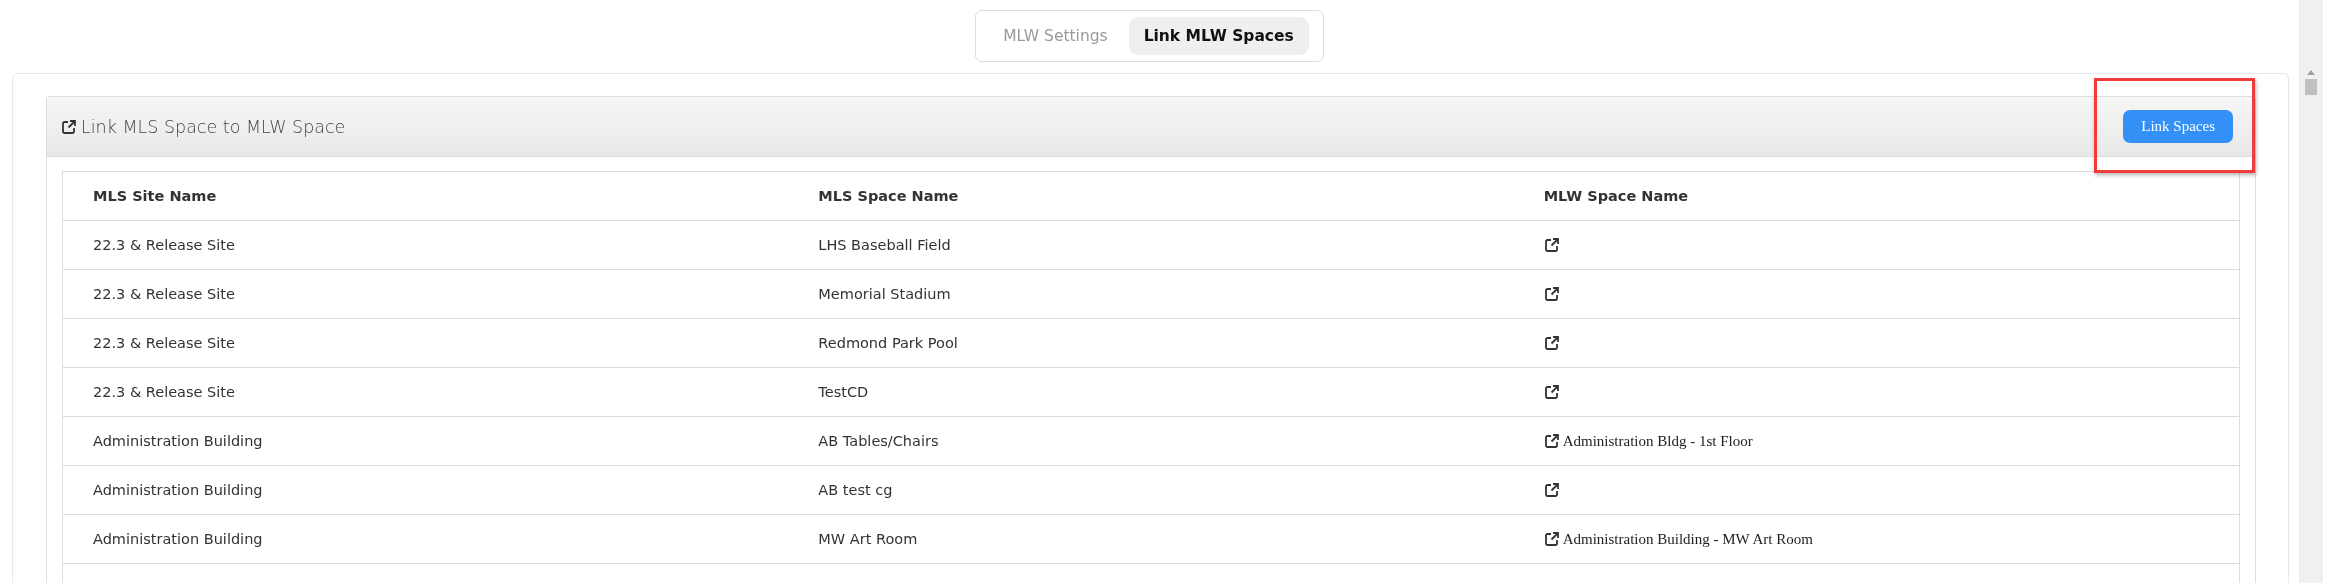 Image resolution: width=2333 pixels, height=583 pixels. I want to click on table-cell: TestCD, so click(1151, 392).